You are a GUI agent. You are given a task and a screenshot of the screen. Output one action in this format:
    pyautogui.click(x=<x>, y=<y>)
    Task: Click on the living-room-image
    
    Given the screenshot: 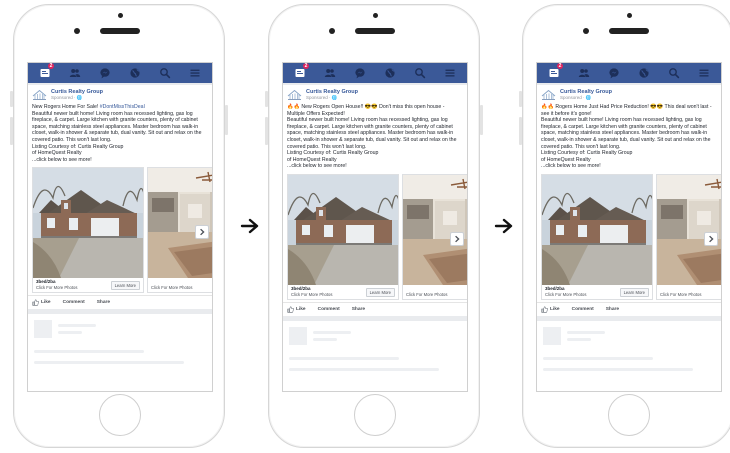 What is the action you would take?
    pyautogui.click(x=180, y=223)
    